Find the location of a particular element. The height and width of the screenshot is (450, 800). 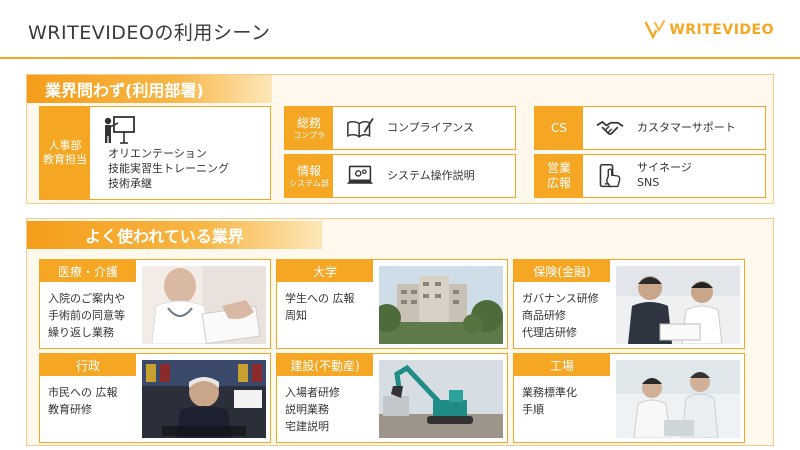

book-pen-icon is located at coordinates (360, 128).